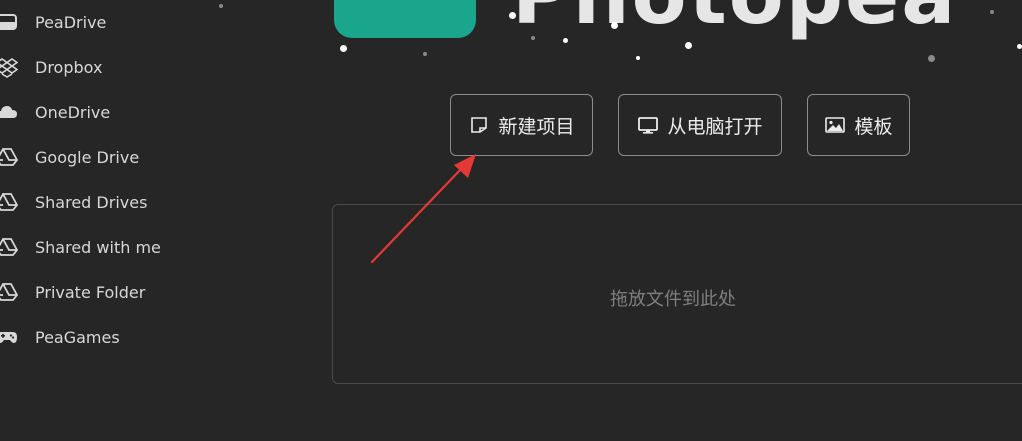 The height and width of the screenshot is (441, 1022). I want to click on sidebar-item-label: Dropbox, so click(69, 67).